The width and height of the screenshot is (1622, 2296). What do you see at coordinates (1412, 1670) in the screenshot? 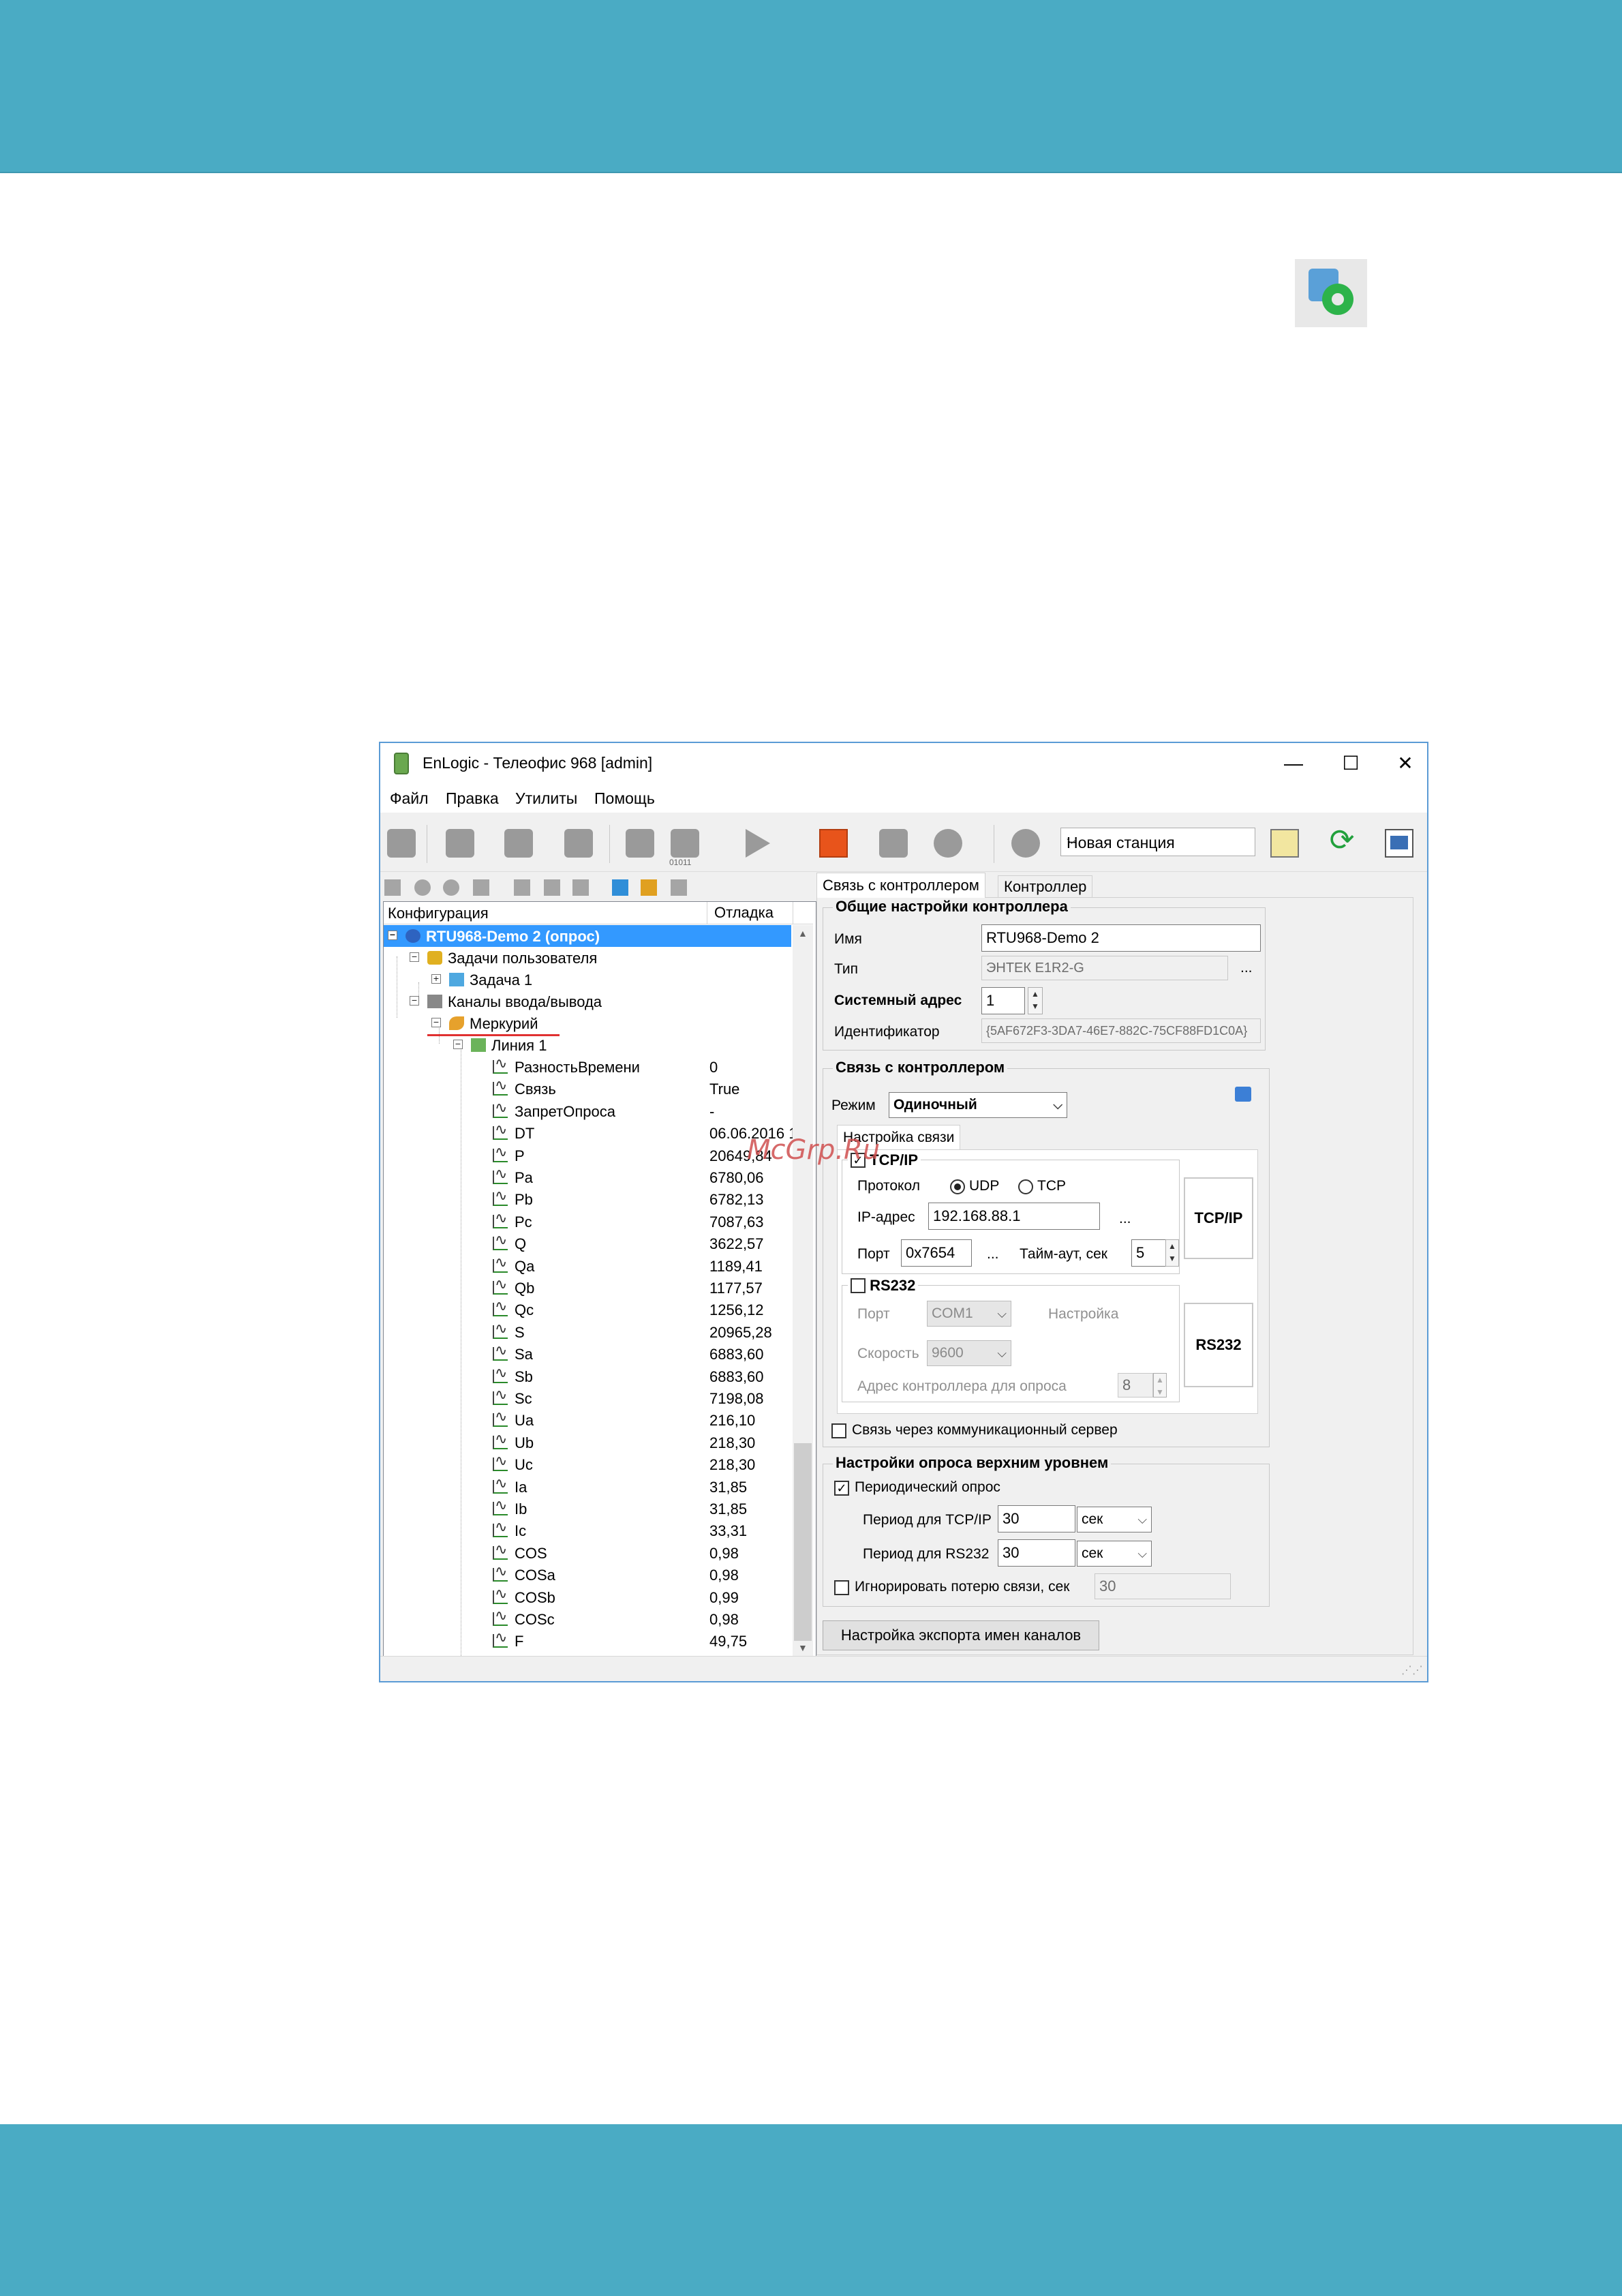
I see `resize-grip-icon: ⋰⋰` at bounding box center [1412, 1670].